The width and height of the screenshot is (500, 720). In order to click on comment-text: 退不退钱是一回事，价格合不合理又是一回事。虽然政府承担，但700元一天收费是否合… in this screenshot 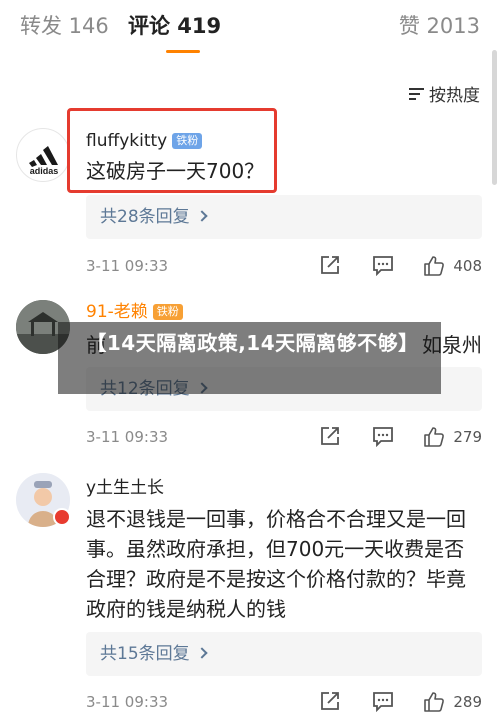, I will do `click(276, 564)`.